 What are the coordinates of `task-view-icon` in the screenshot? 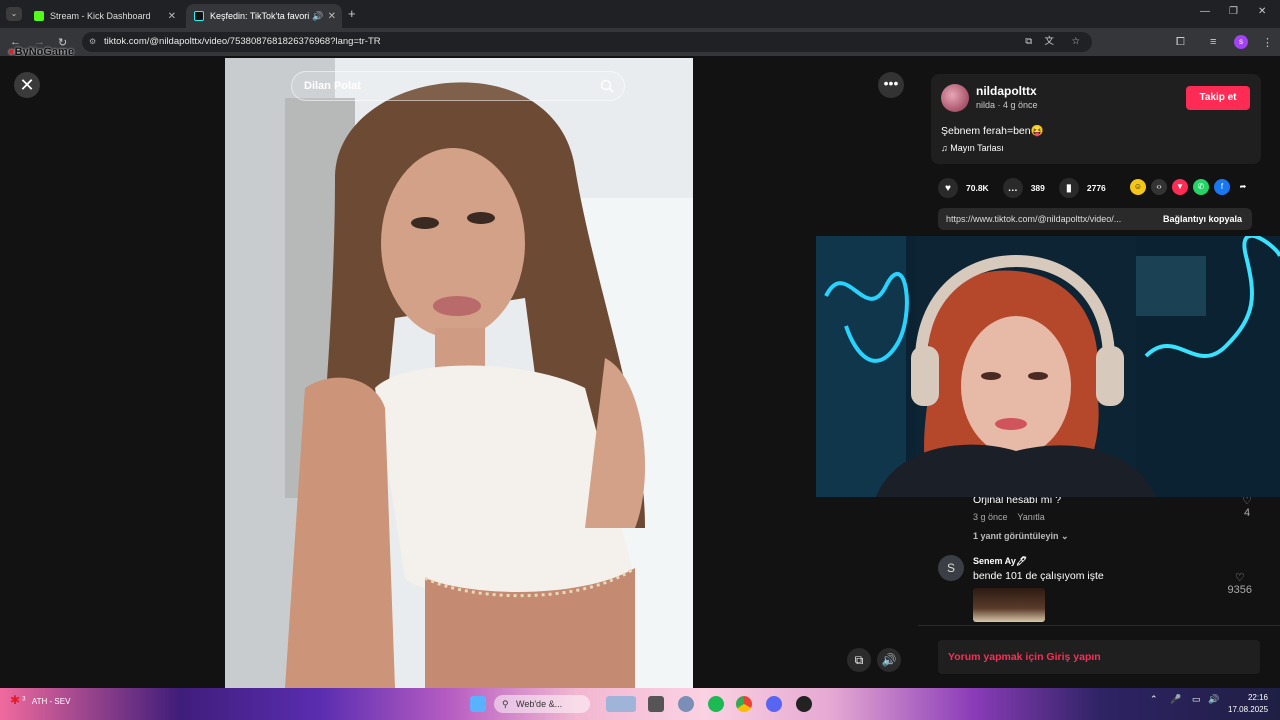 It's located at (621, 704).